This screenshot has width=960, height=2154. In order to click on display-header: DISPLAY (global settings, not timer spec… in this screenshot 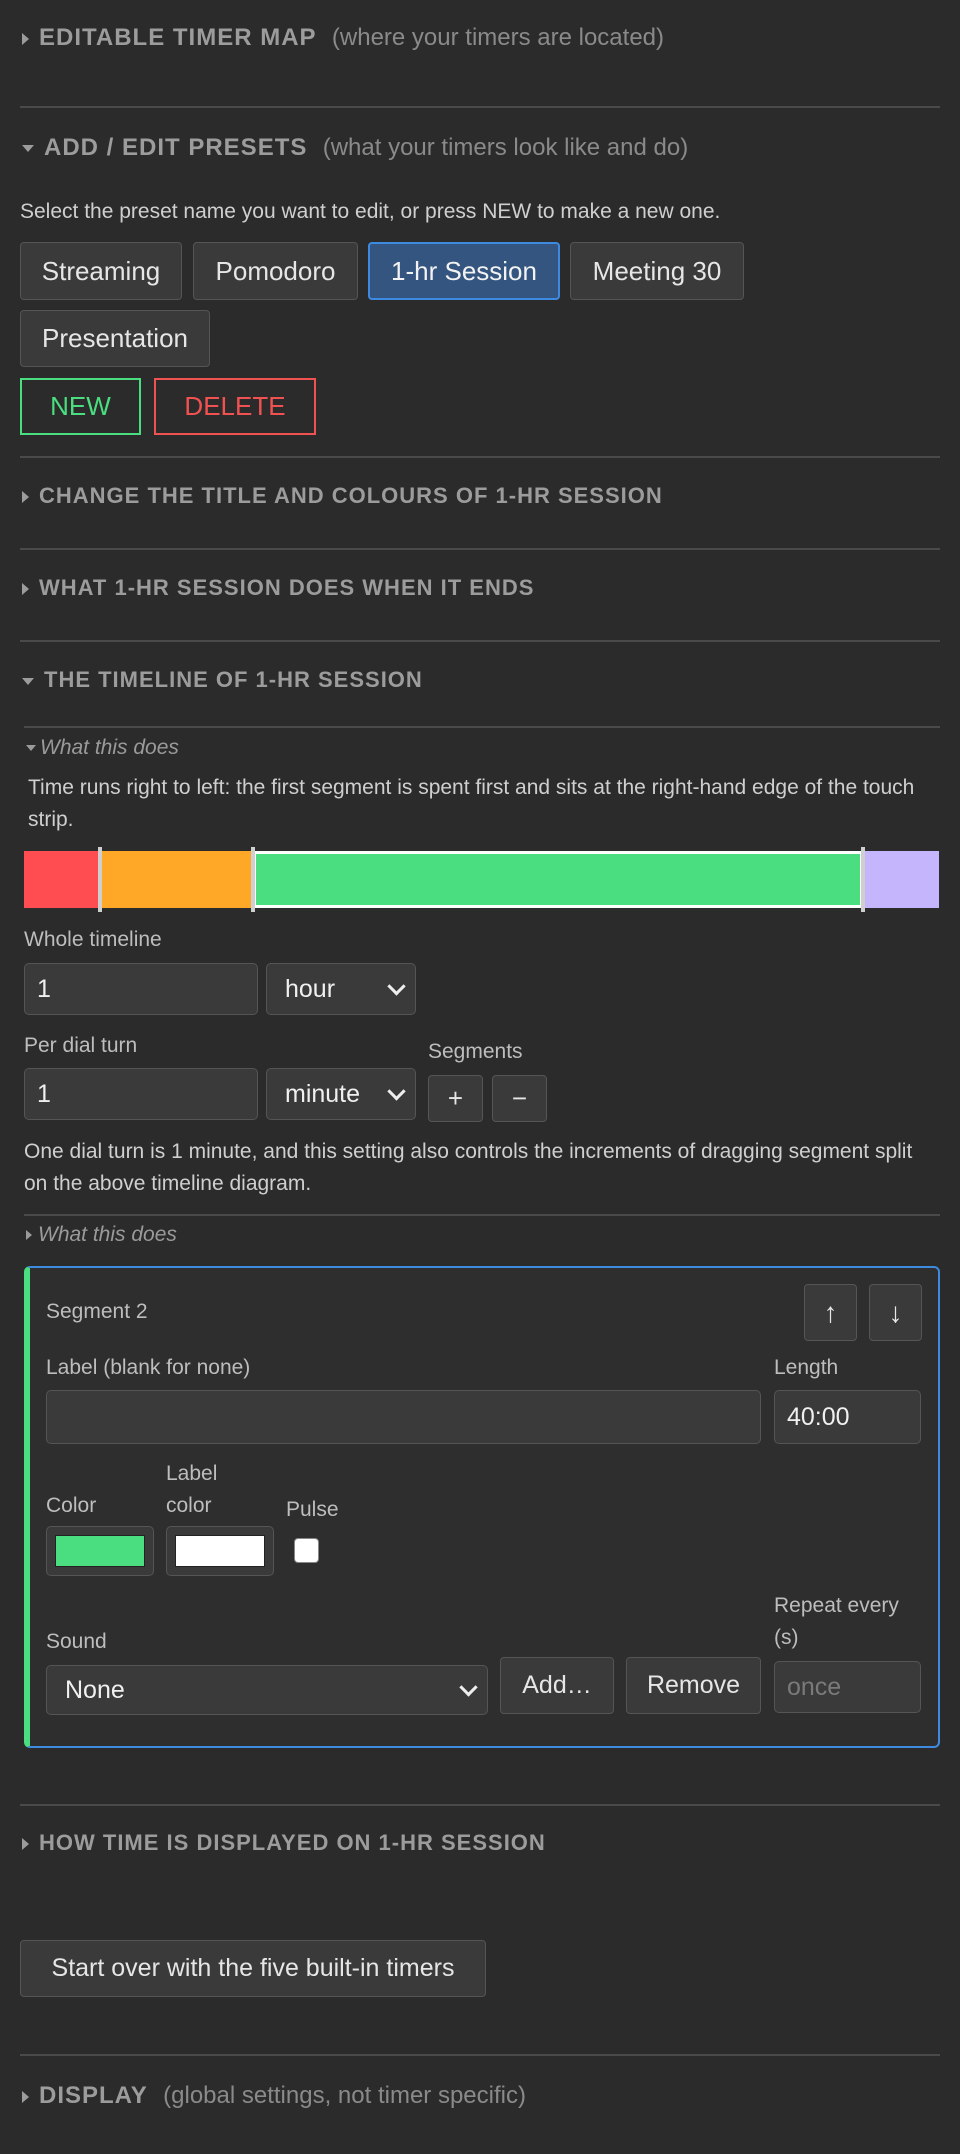, I will do `click(274, 2096)`.